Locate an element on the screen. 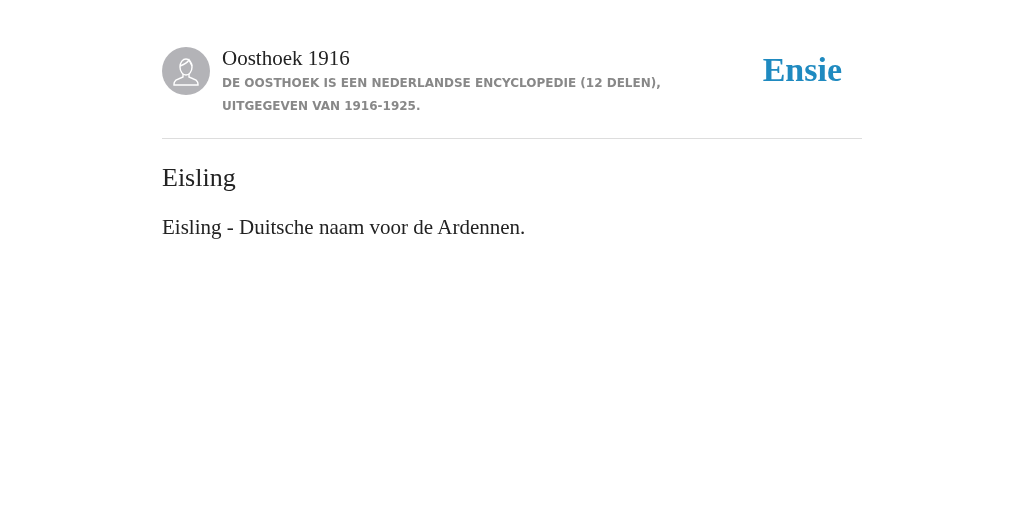 Image resolution: width=1024 pixels, height=512 pixels. site-logo: Ensie is located at coordinates (802, 70).